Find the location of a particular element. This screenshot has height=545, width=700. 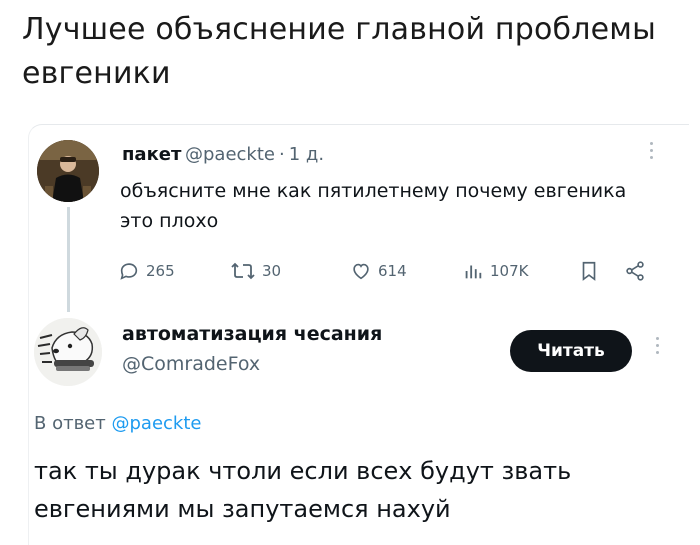

views-button: 107K is located at coordinates (495, 271).